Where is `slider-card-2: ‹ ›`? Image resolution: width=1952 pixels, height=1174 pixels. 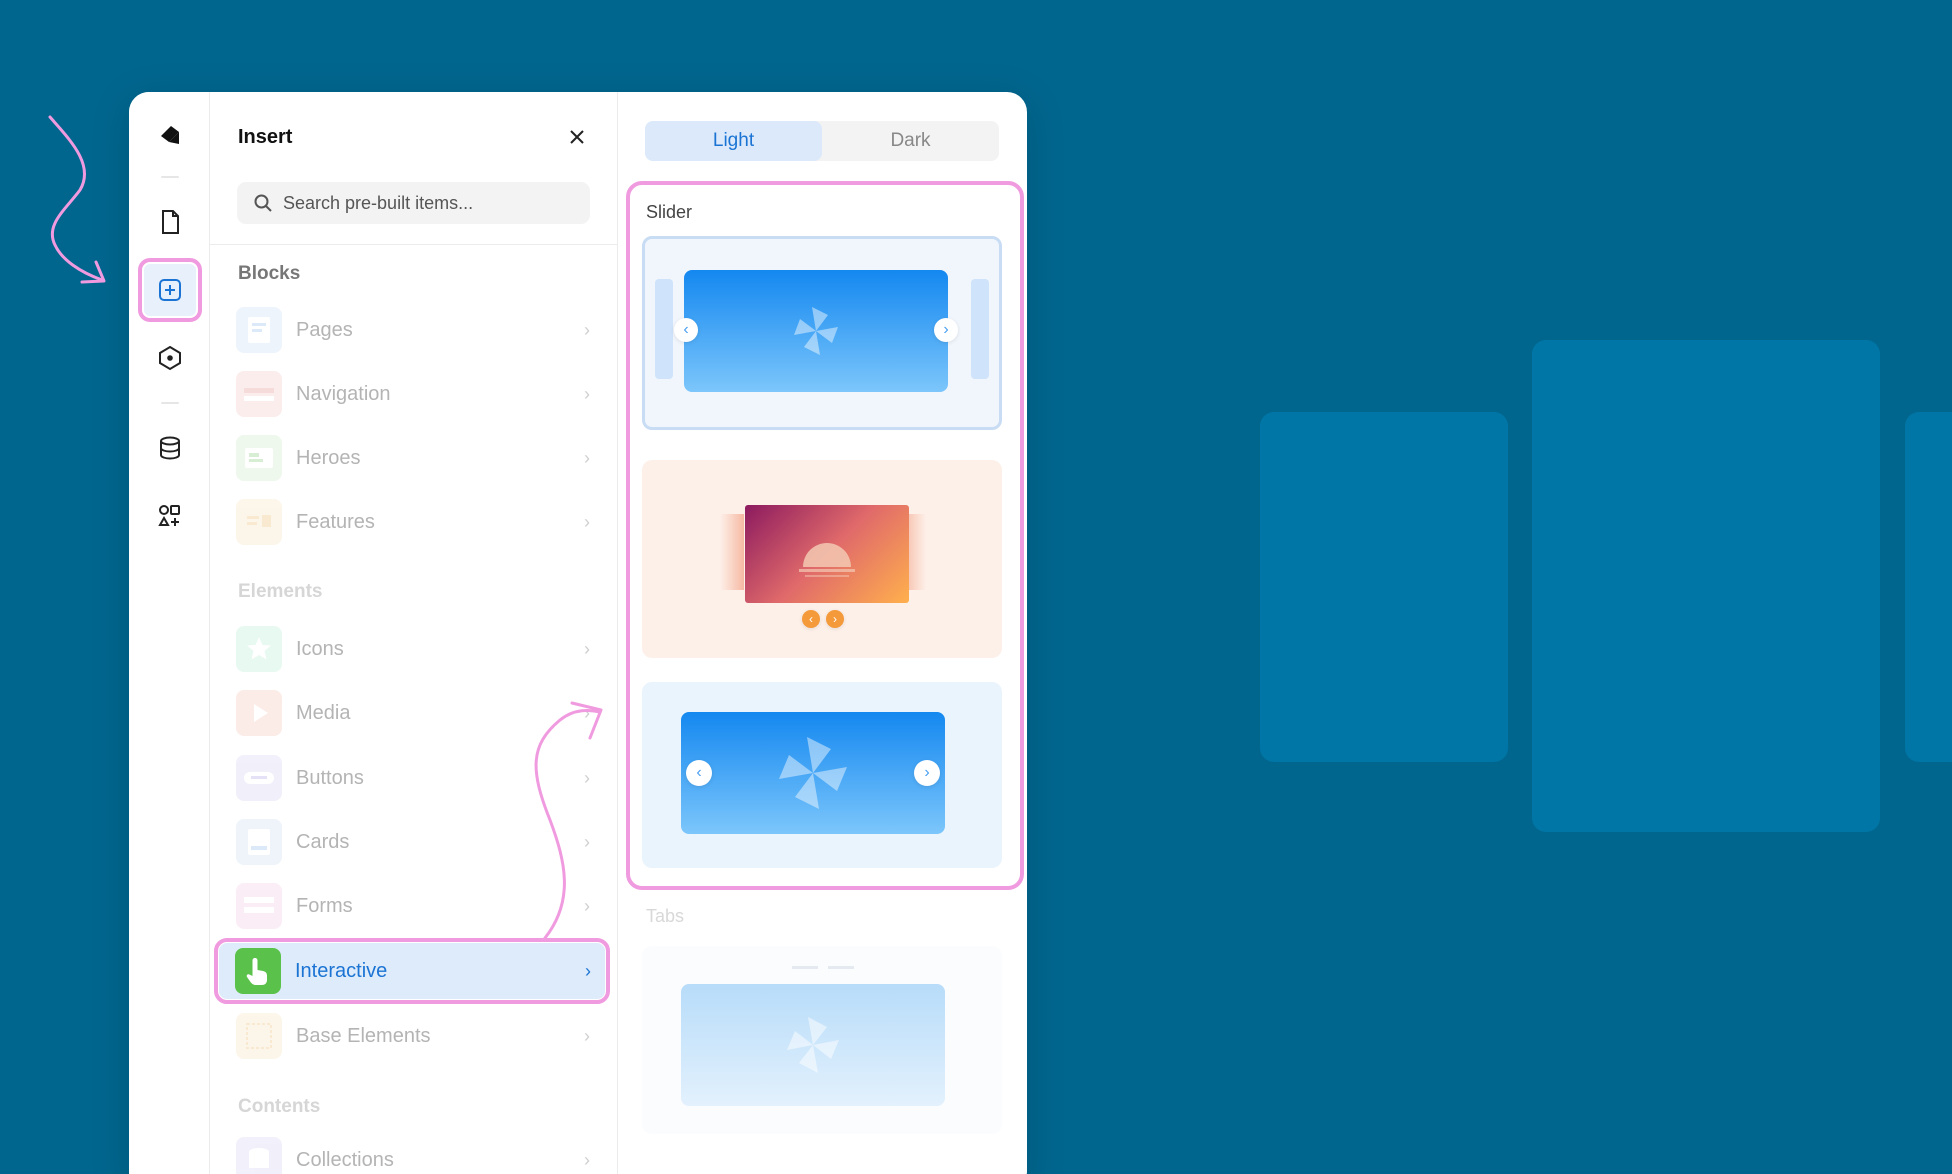 slider-card-2: ‹ › is located at coordinates (822, 559).